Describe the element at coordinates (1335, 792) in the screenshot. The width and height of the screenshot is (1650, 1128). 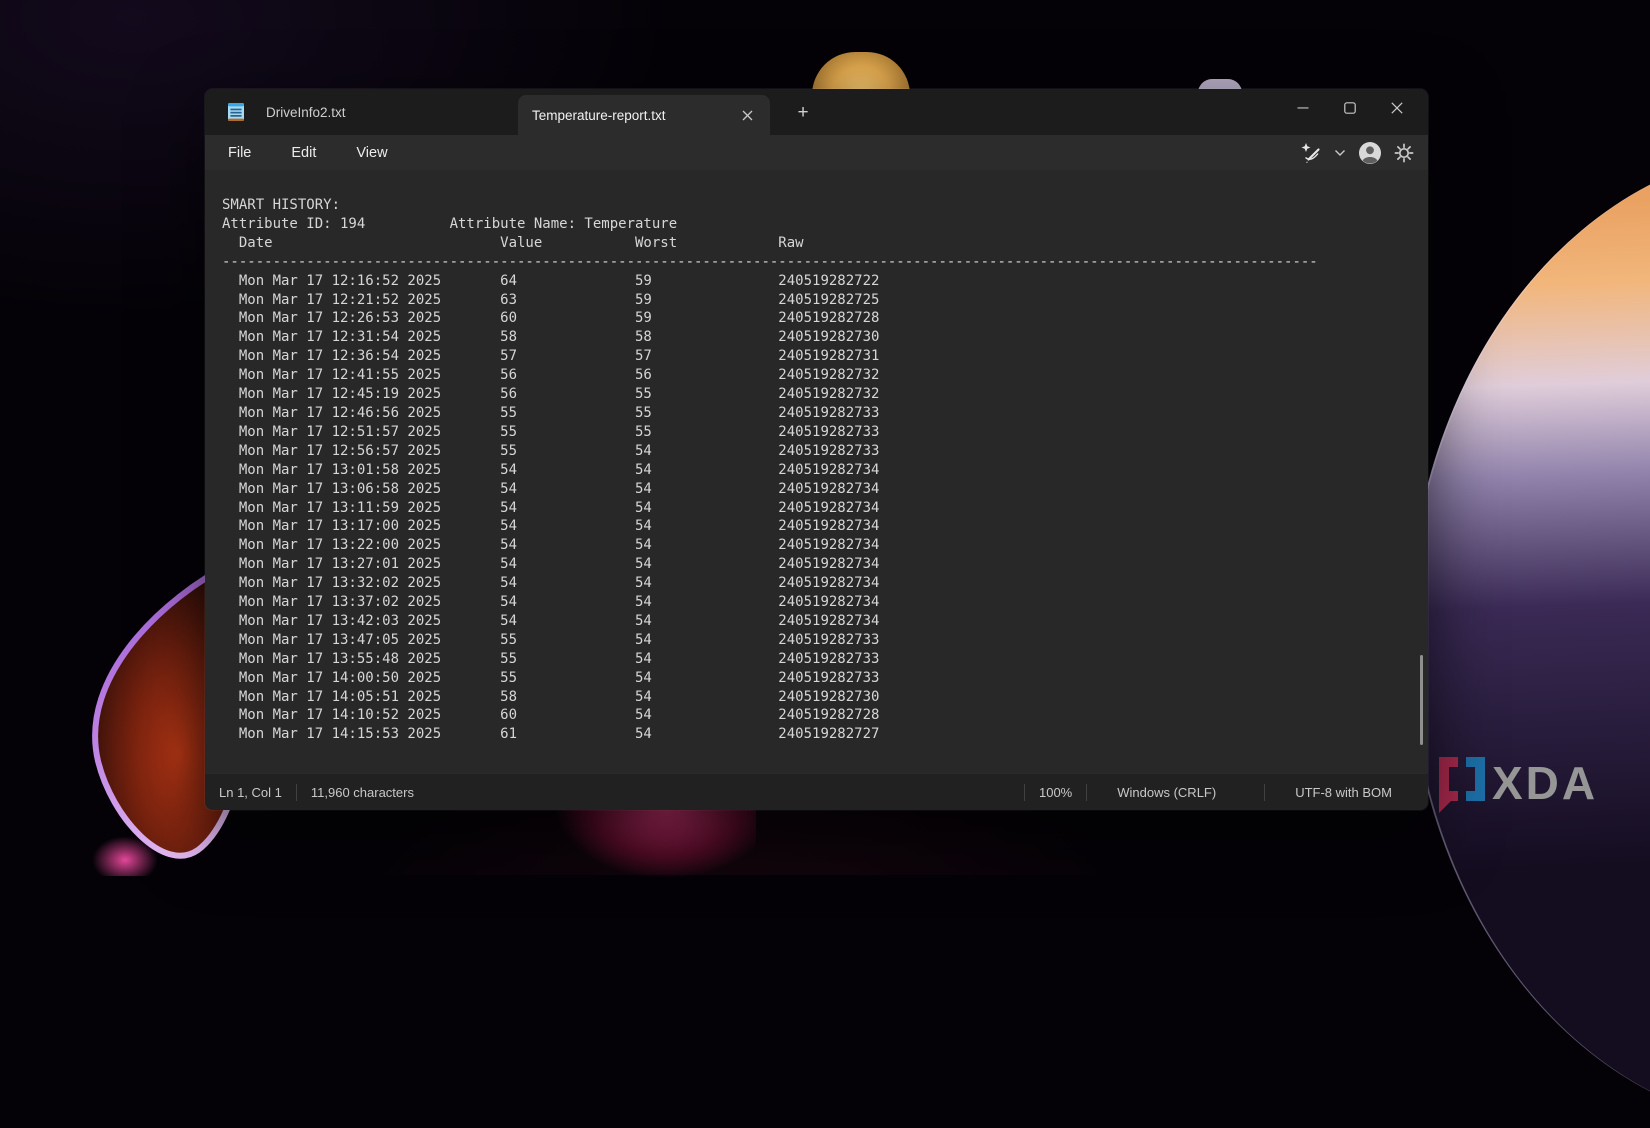
I see `encoding: UTF-8 with BOM` at that location.